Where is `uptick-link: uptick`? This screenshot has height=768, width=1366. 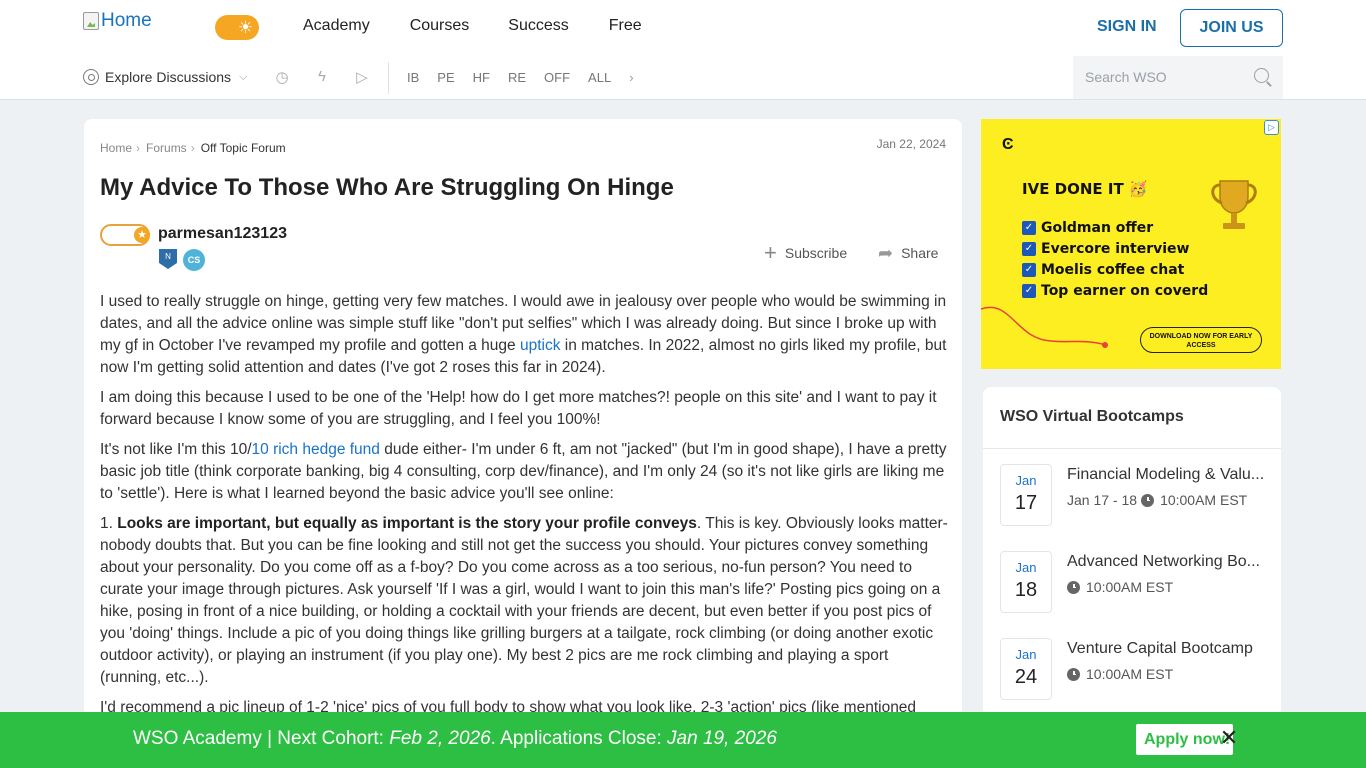 uptick-link: uptick is located at coordinates (540, 345).